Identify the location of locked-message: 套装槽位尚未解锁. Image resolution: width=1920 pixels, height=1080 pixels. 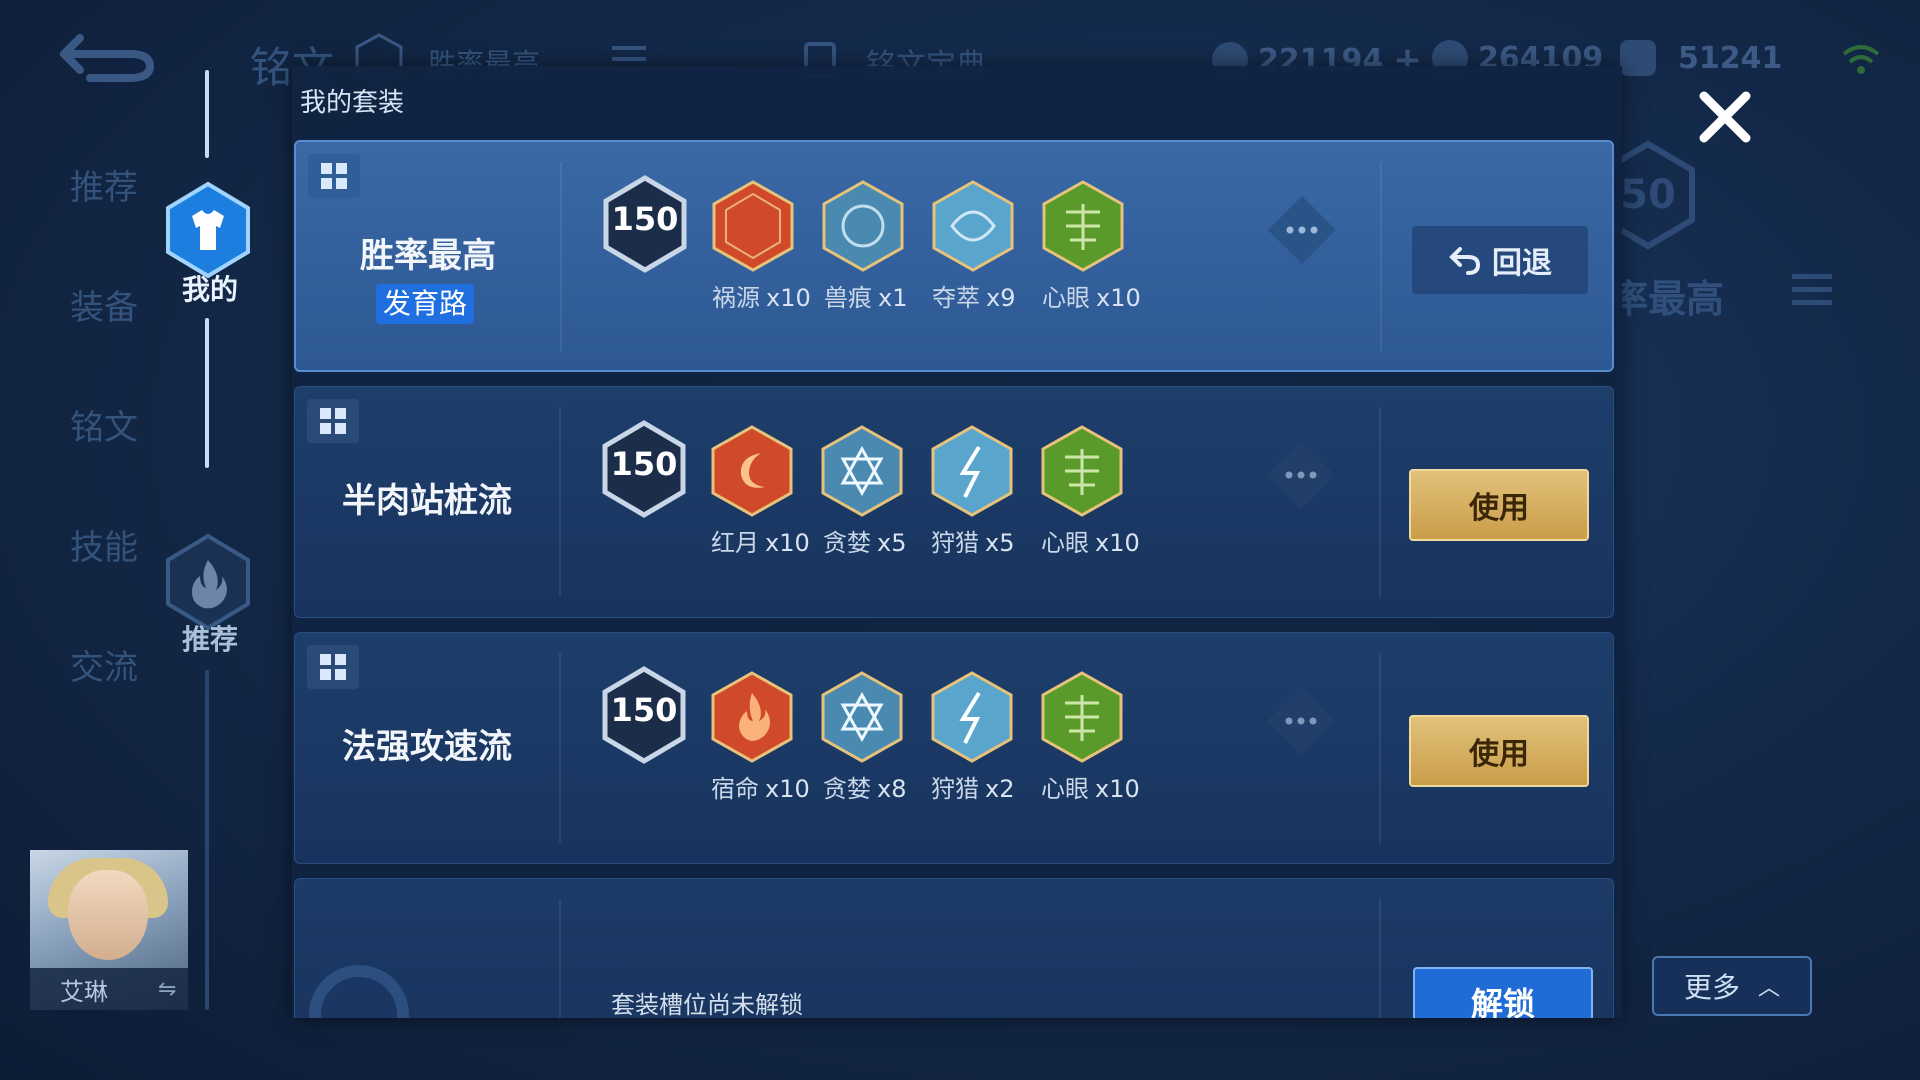
(707, 1004).